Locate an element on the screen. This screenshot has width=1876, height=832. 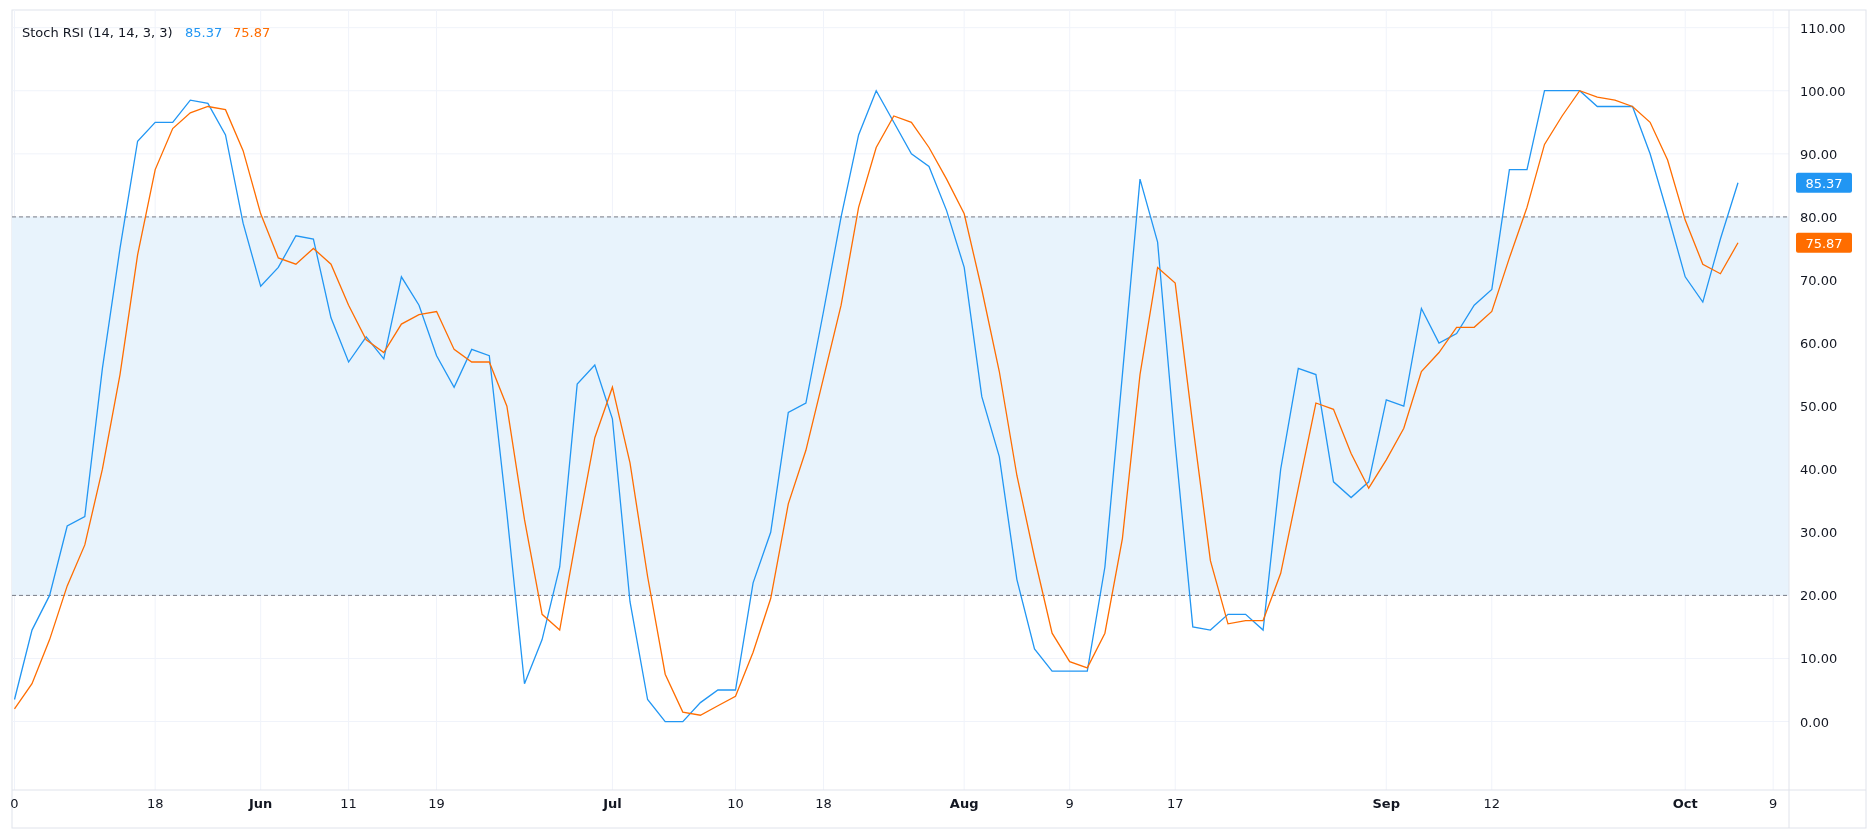
axis-label: 40.00 is located at coordinates (1819, 470).